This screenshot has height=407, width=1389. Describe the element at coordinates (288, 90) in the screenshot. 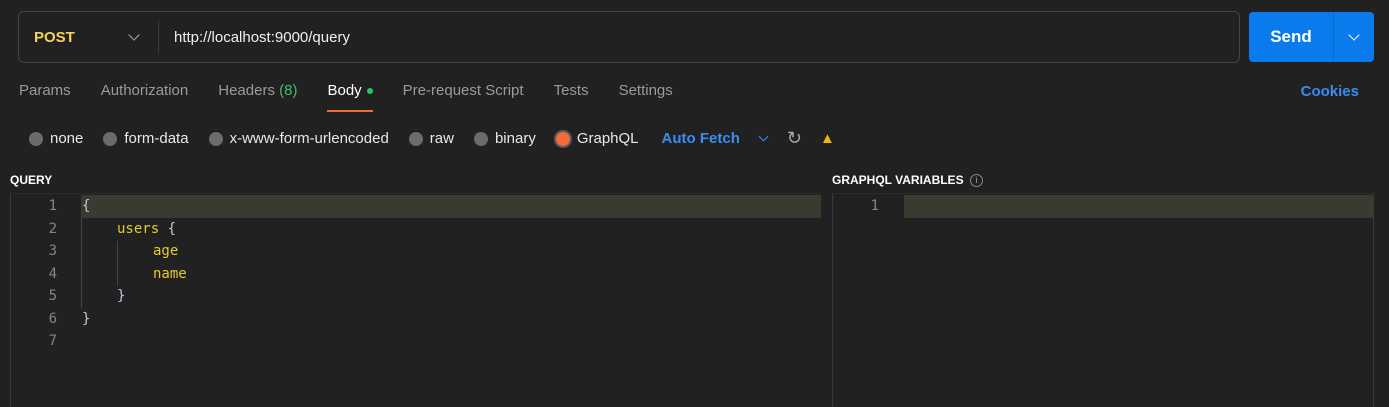

I see `headers-count: (8)` at that location.